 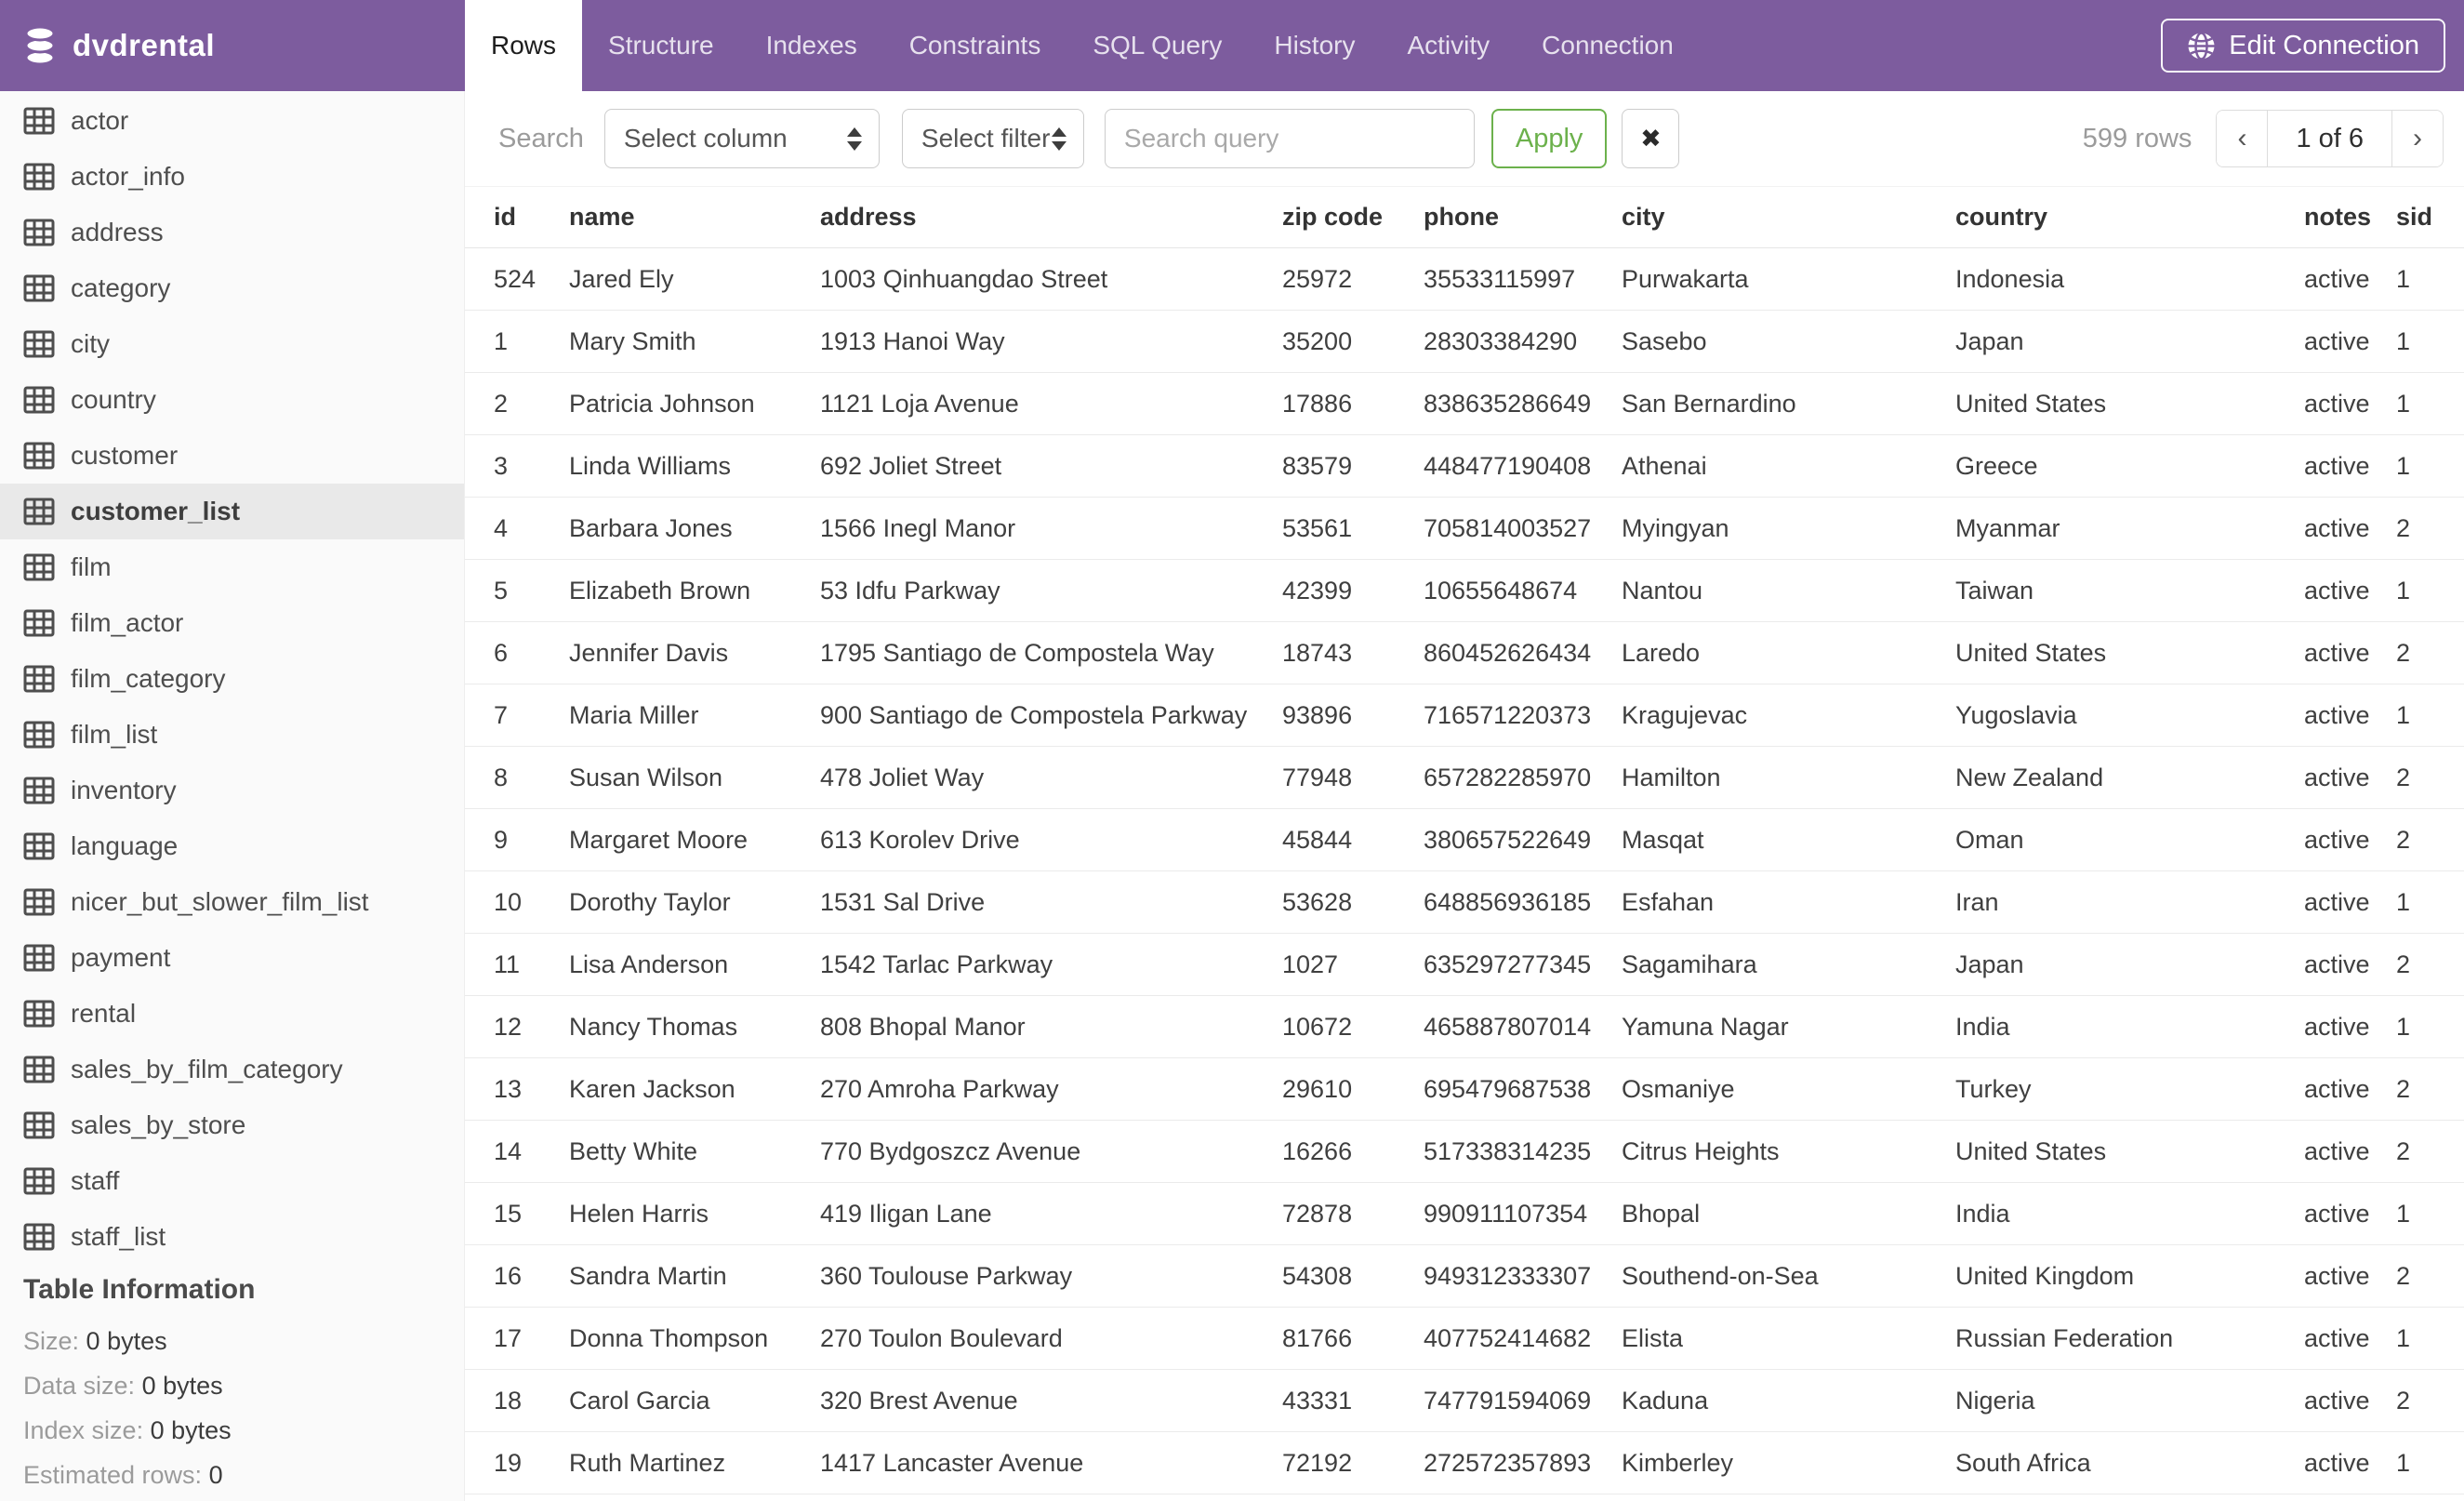 I want to click on column-header-id: id, so click(x=517, y=217).